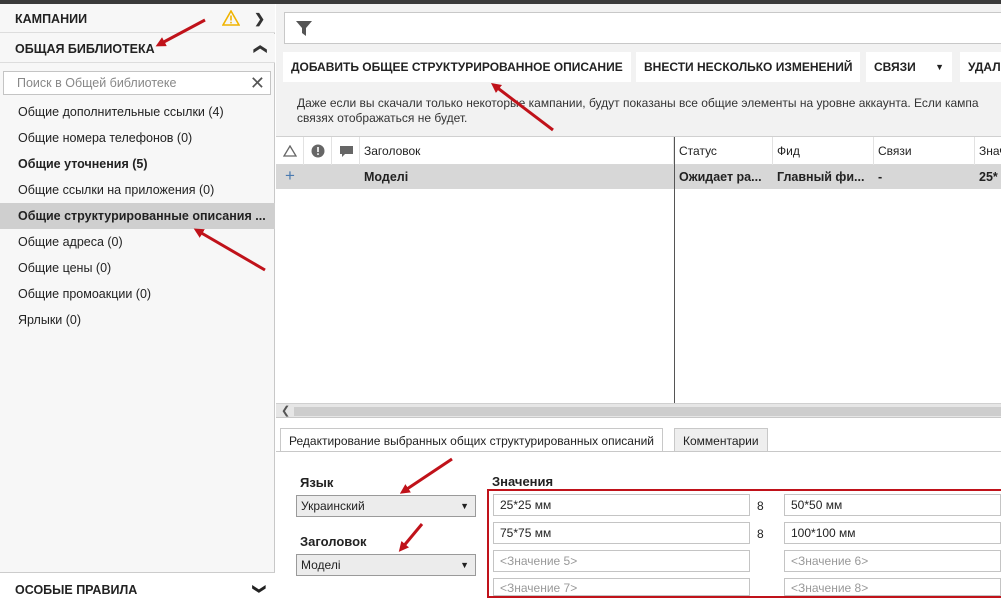 The height and width of the screenshot is (602, 1001). I want to click on value-field-8: <Значение 8>, so click(892, 587).